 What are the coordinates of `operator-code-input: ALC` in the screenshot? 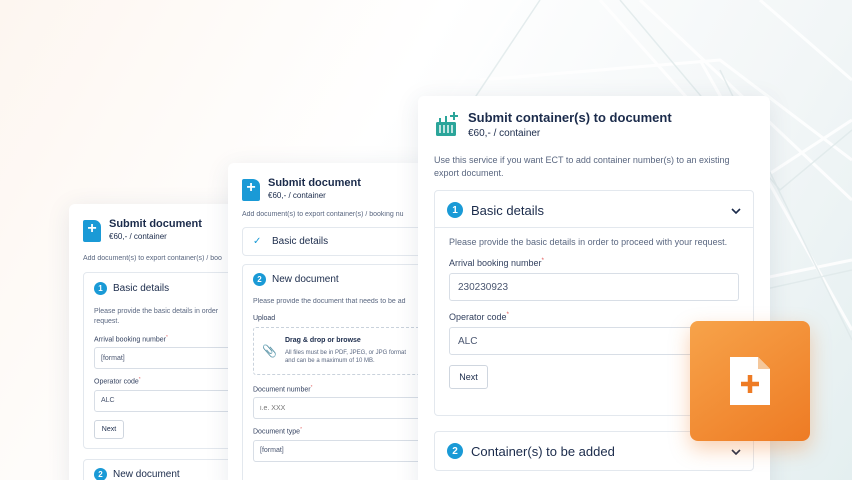 It's located at (169, 400).